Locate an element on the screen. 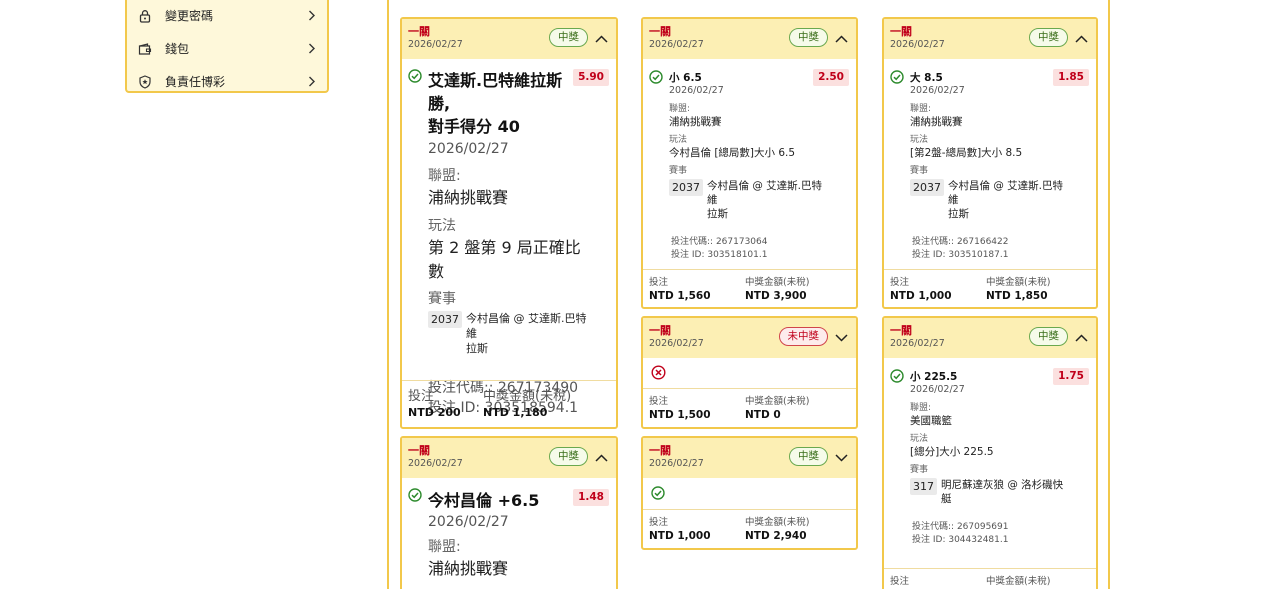  payout-value: NTD 1,850 is located at coordinates (1017, 296).